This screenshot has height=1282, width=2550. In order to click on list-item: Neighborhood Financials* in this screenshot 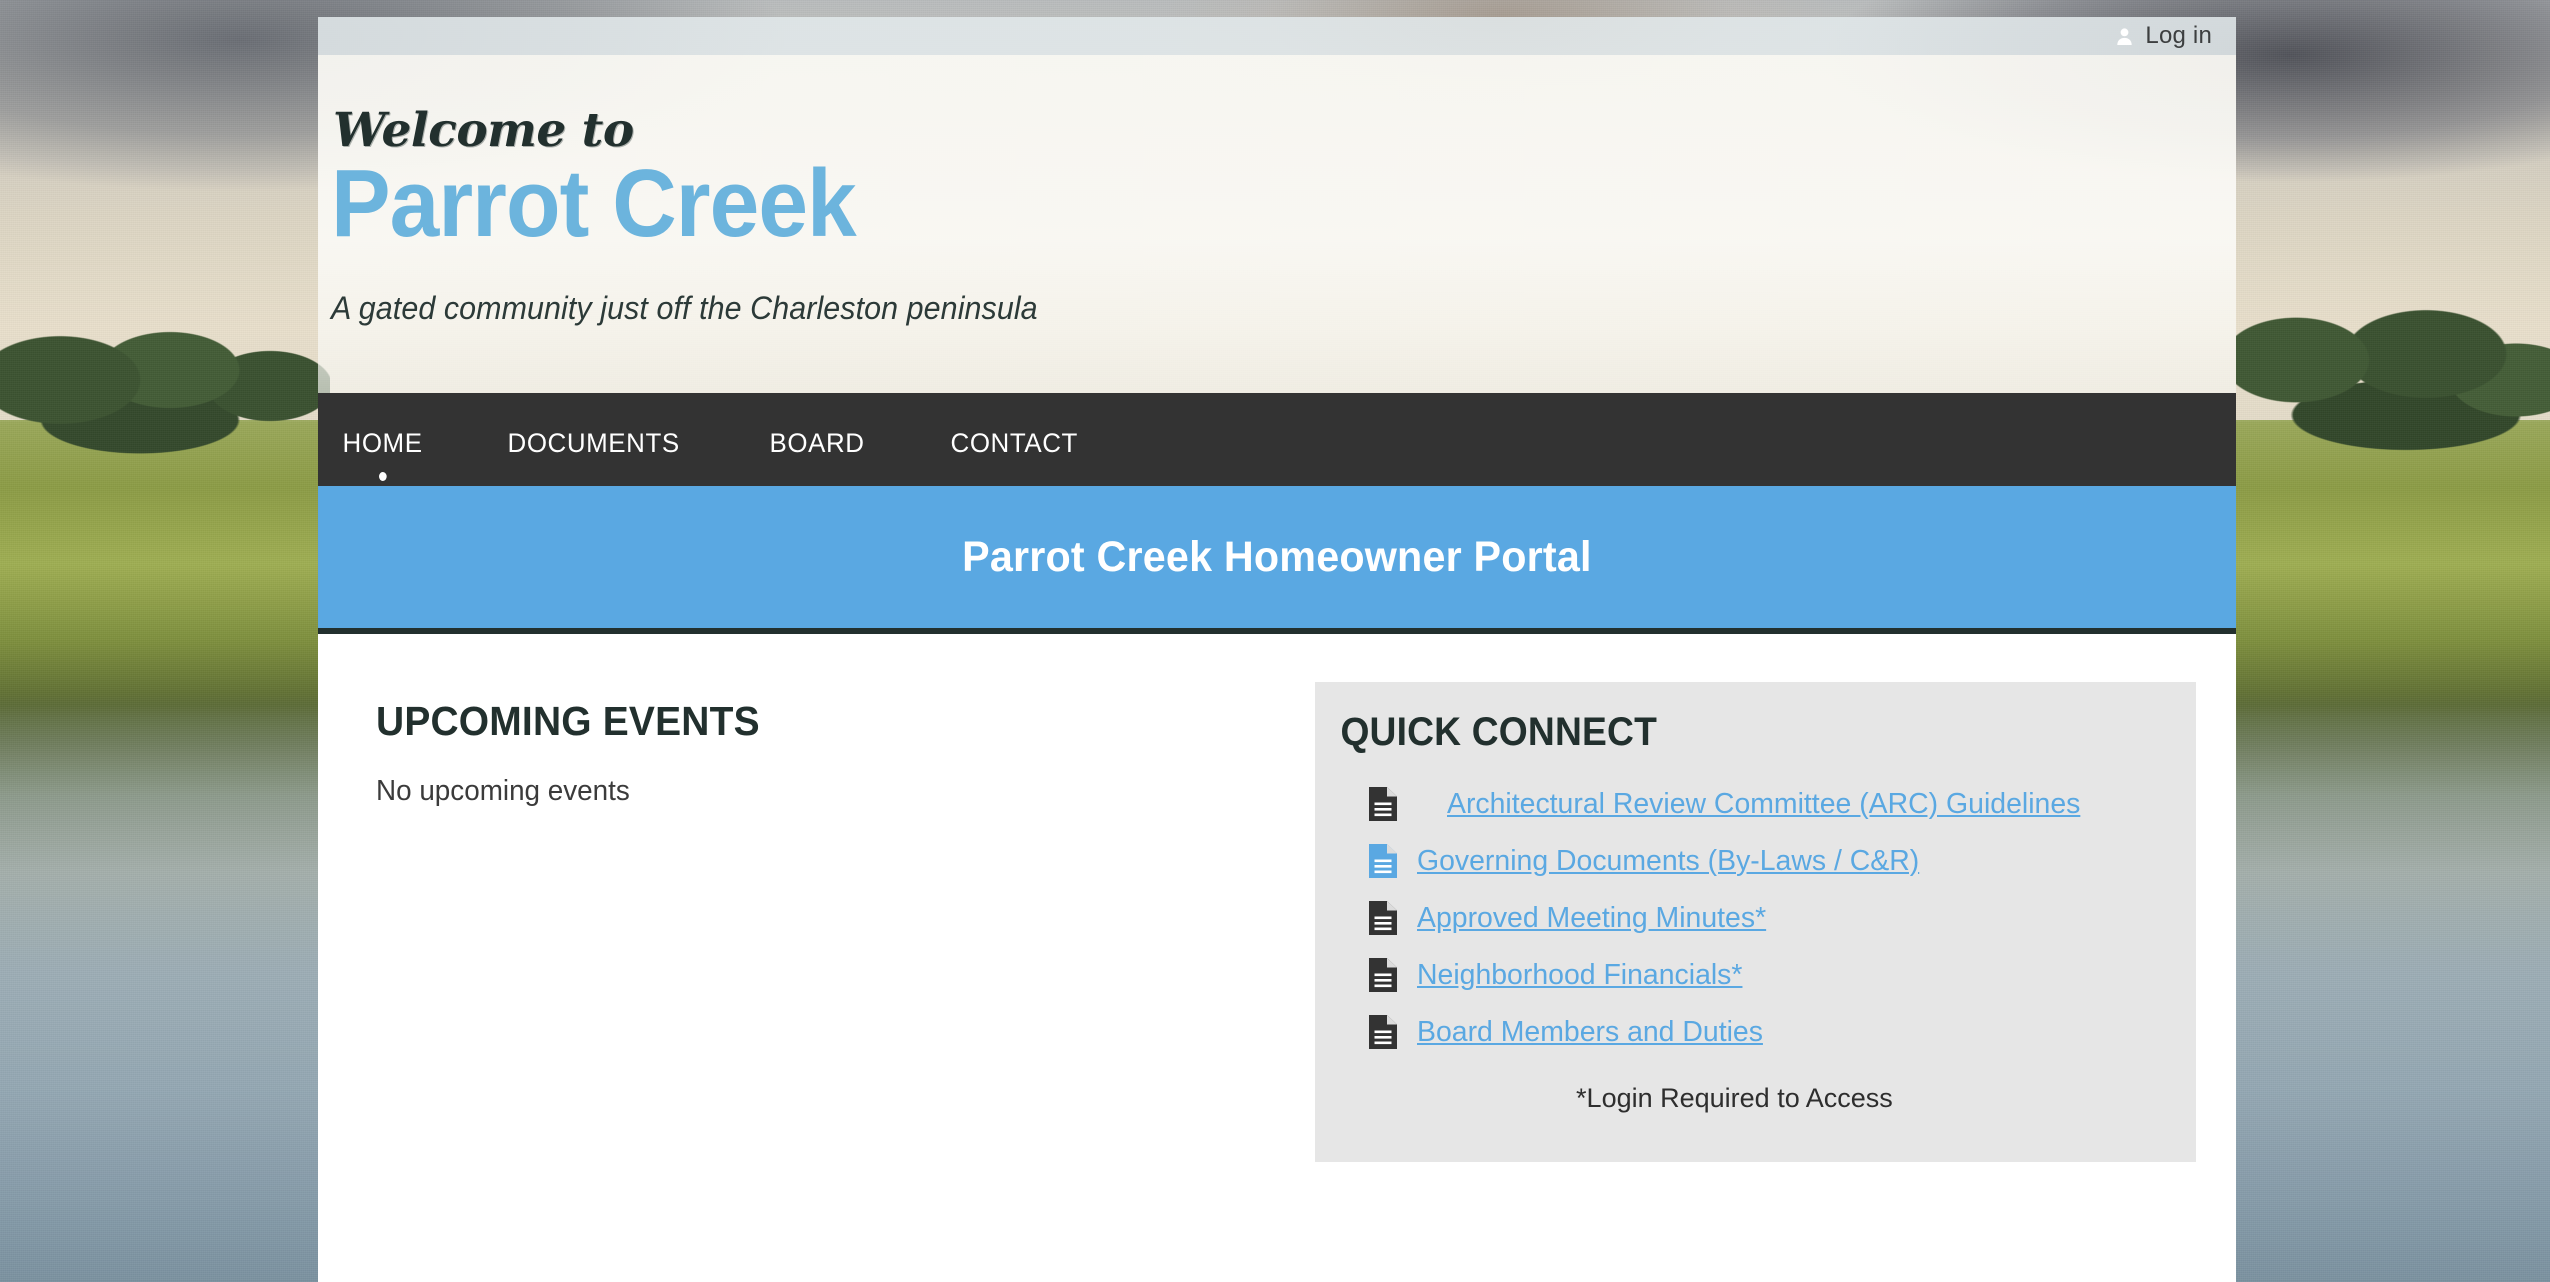, I will do `click(1767, 975)`.